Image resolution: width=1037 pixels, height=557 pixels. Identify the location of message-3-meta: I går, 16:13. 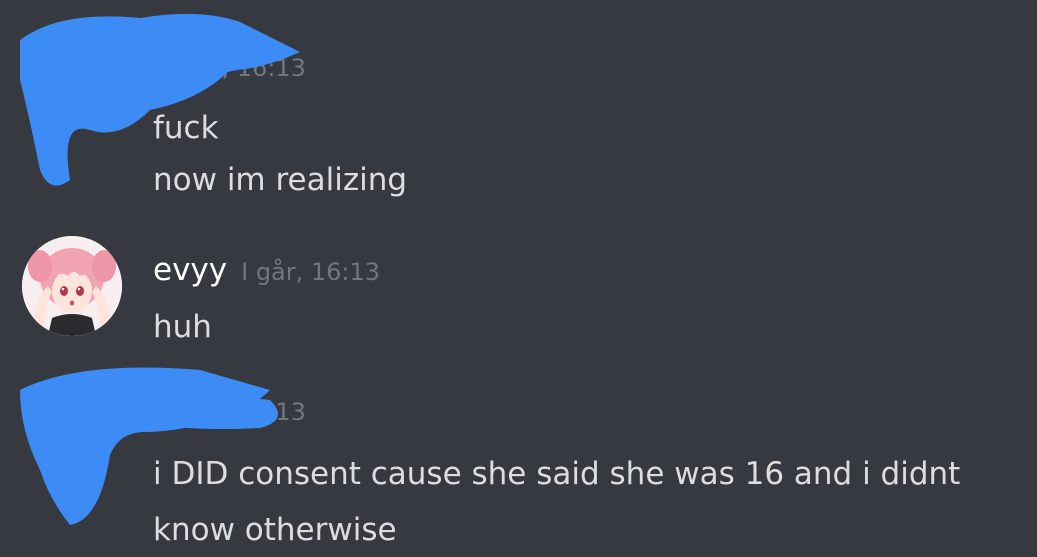
(229, 412).